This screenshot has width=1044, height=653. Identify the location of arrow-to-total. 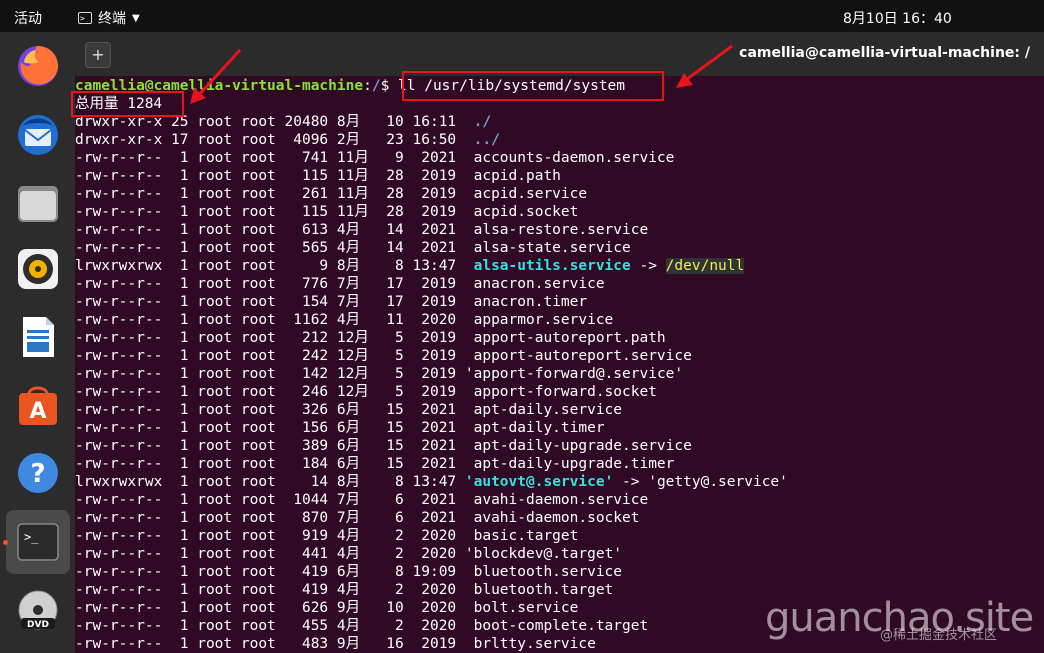
(216, 76).